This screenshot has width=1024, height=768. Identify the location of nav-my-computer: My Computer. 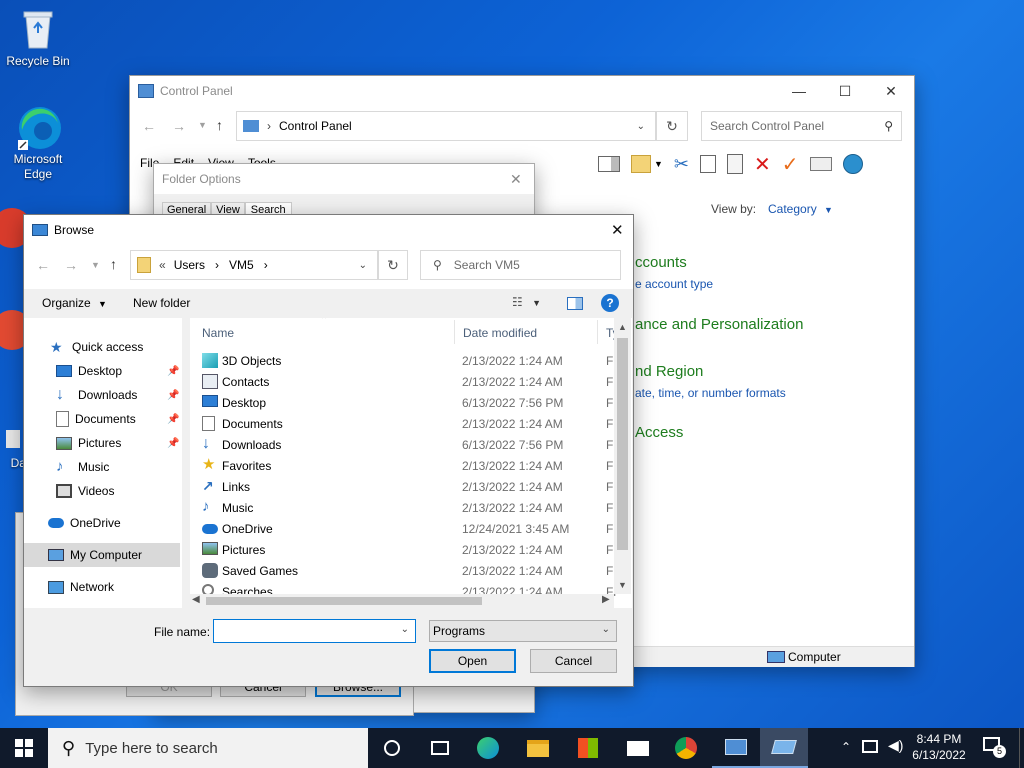
(102, 555).